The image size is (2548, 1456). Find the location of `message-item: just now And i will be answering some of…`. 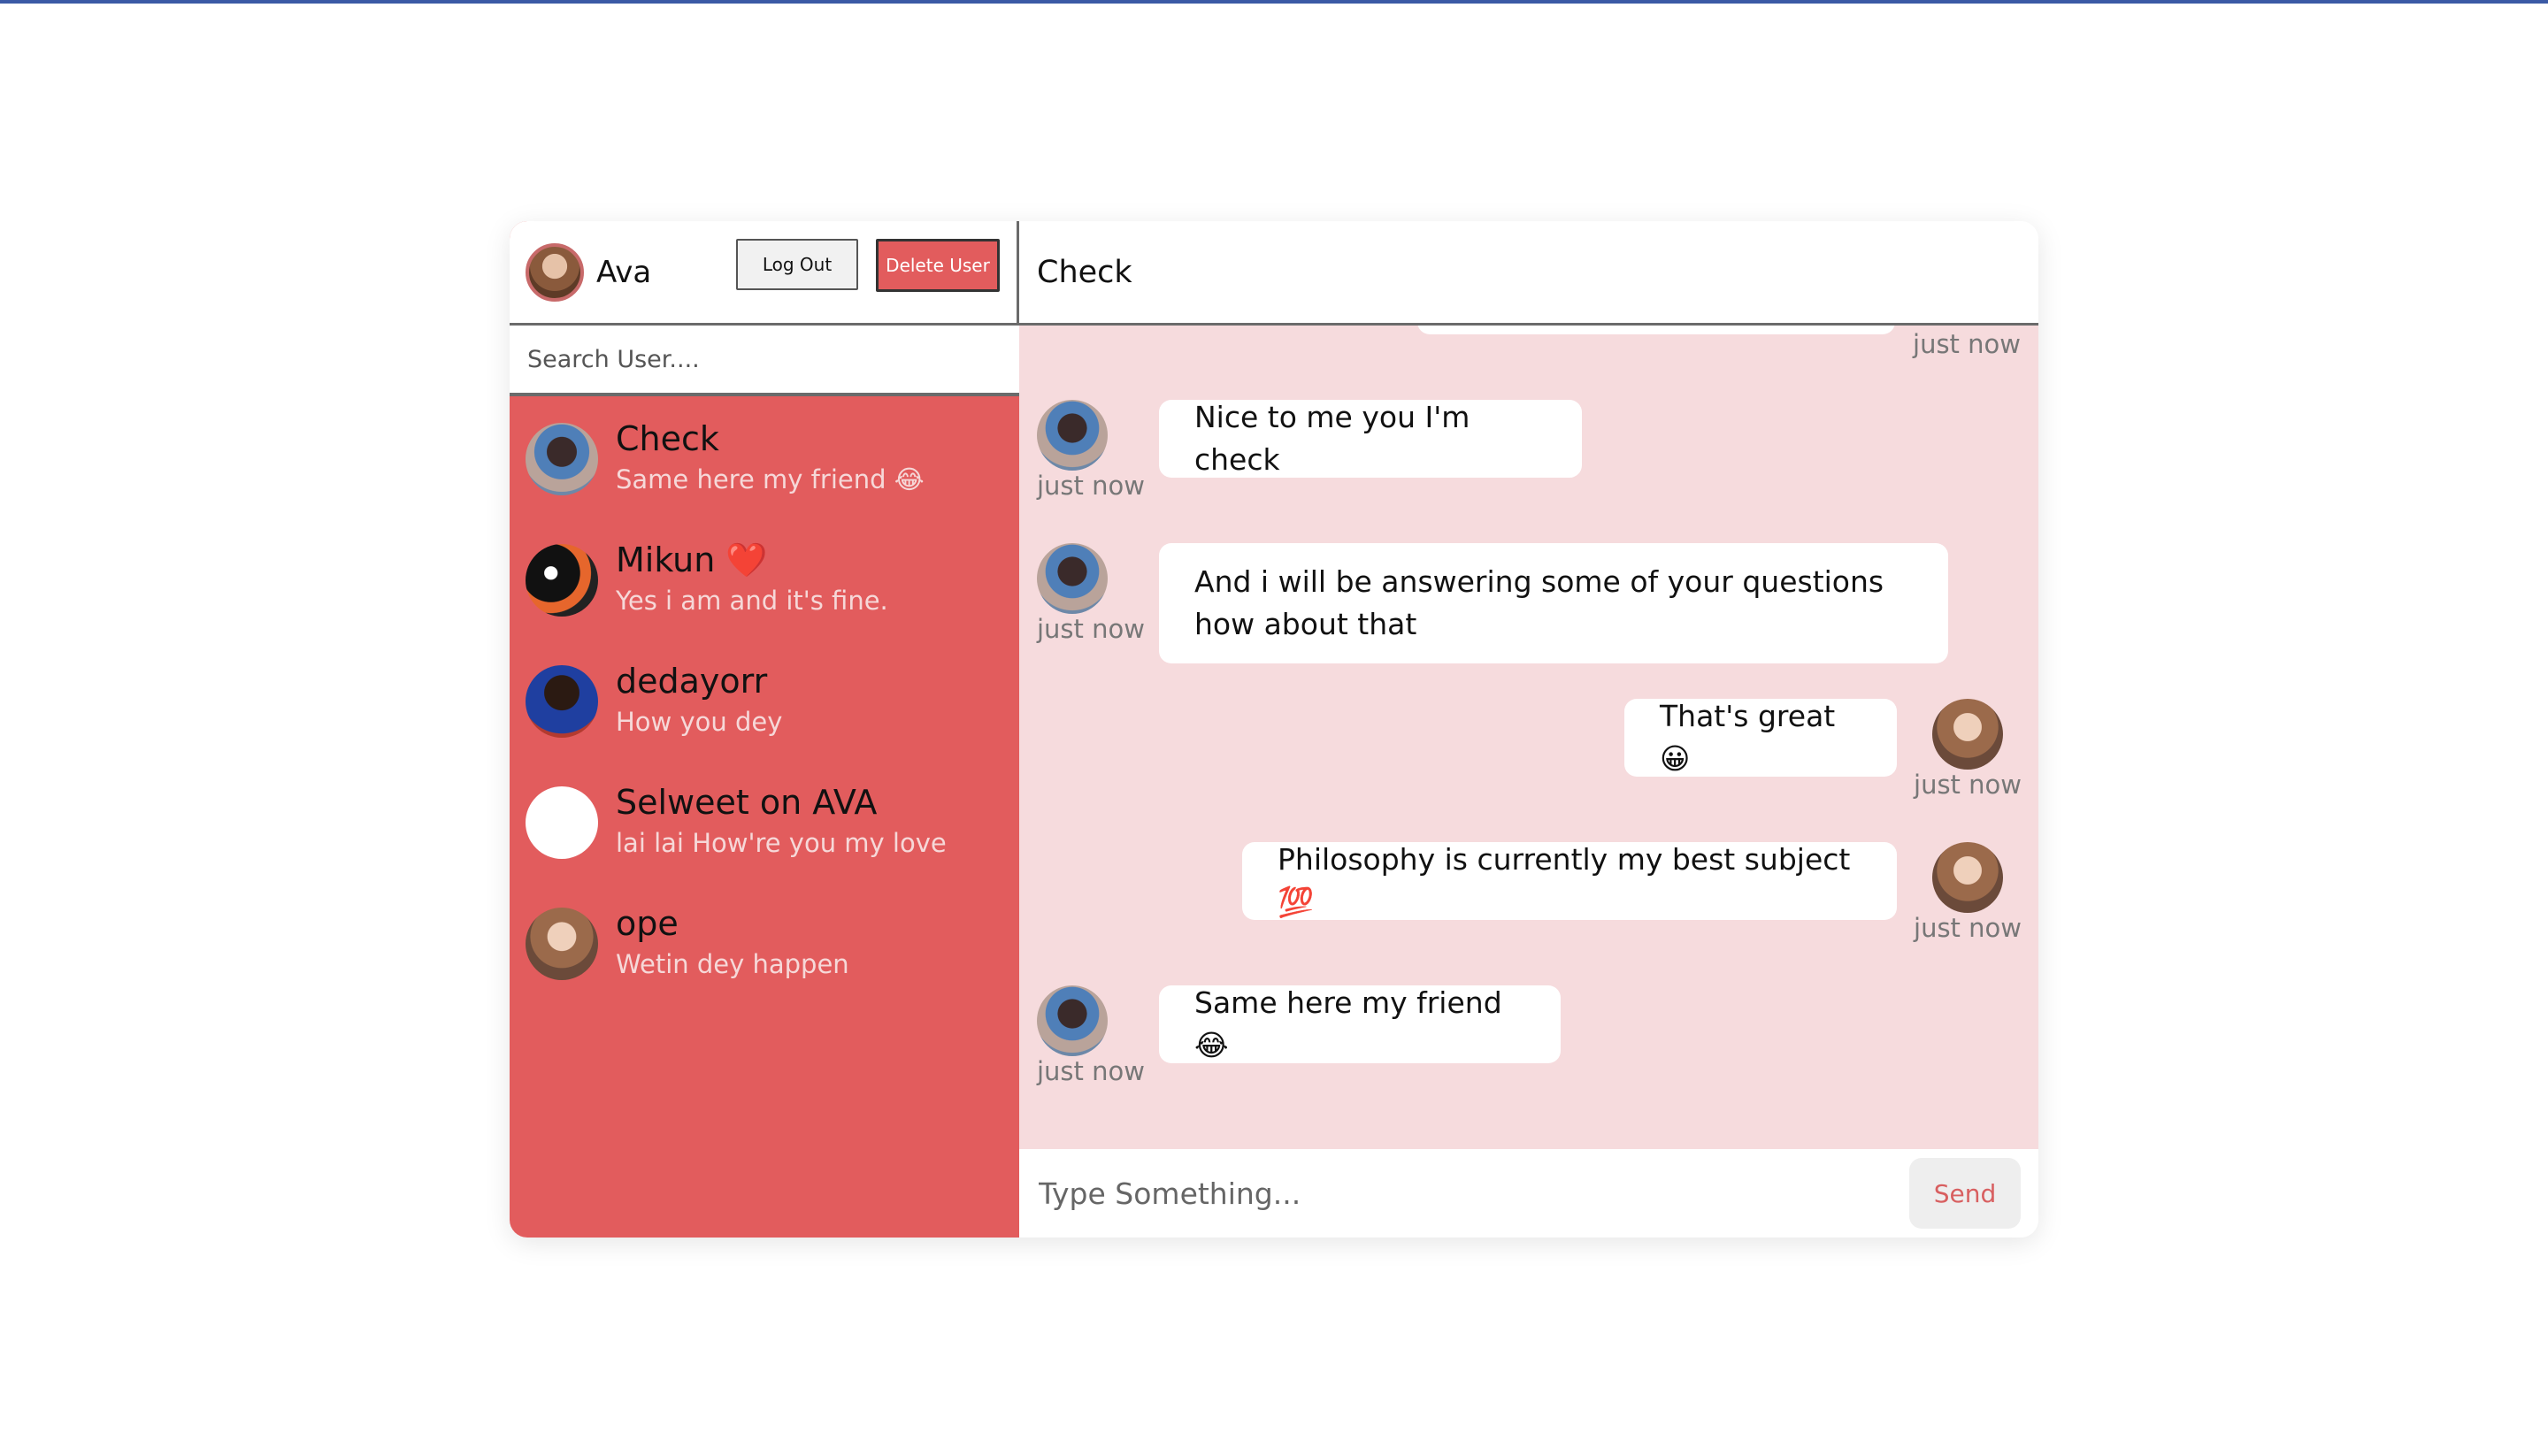

message-item: just now And i will be answering some of… is located at coordinates (1492, 603).